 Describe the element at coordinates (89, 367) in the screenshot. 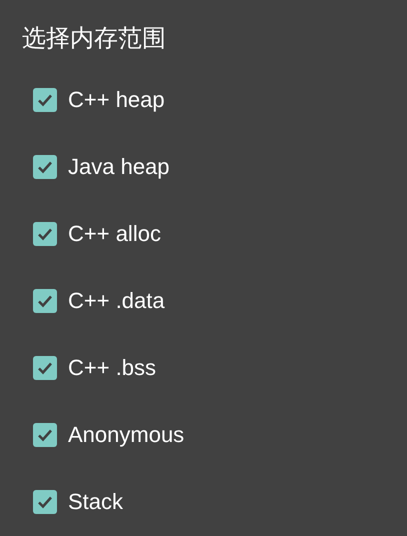

I see `checkbox-option: C++ .bss` at that location.